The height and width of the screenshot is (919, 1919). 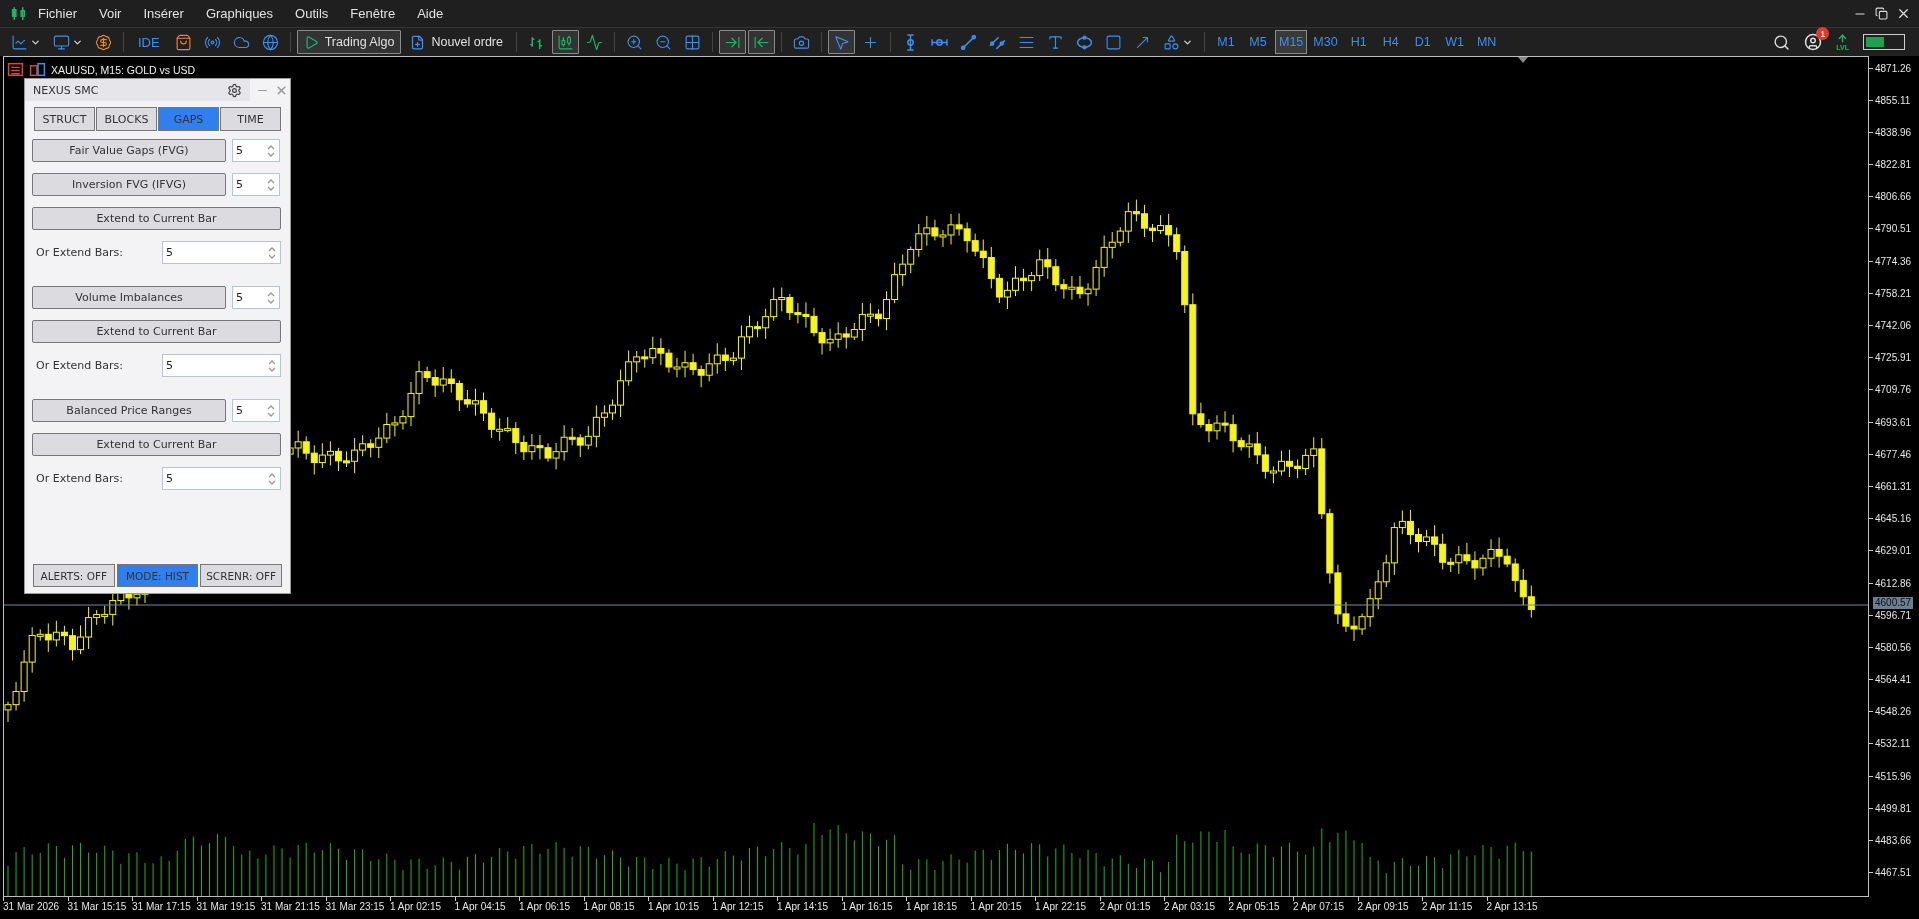 What do you see at coordinates (1422, 42) in the screenshot?
I see `timeframe-button: D1` at bounding box center [1422, 42].